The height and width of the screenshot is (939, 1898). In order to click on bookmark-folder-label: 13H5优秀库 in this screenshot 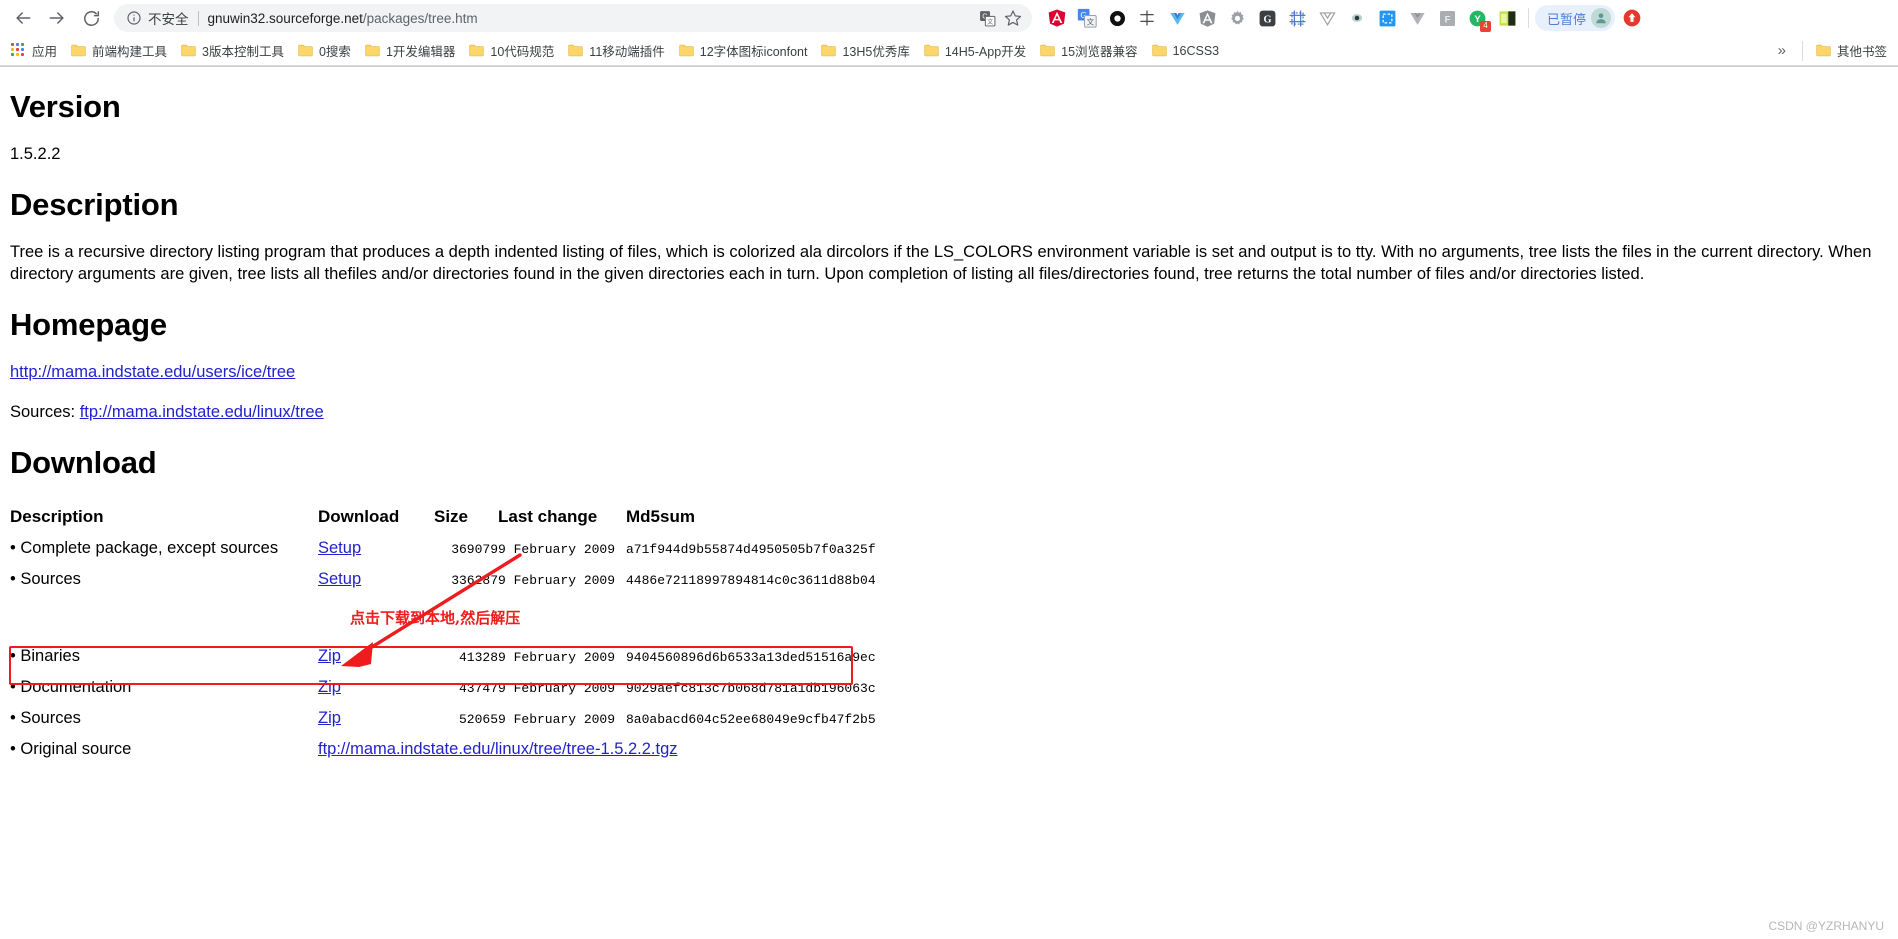, I will do `click(876, 52)`.